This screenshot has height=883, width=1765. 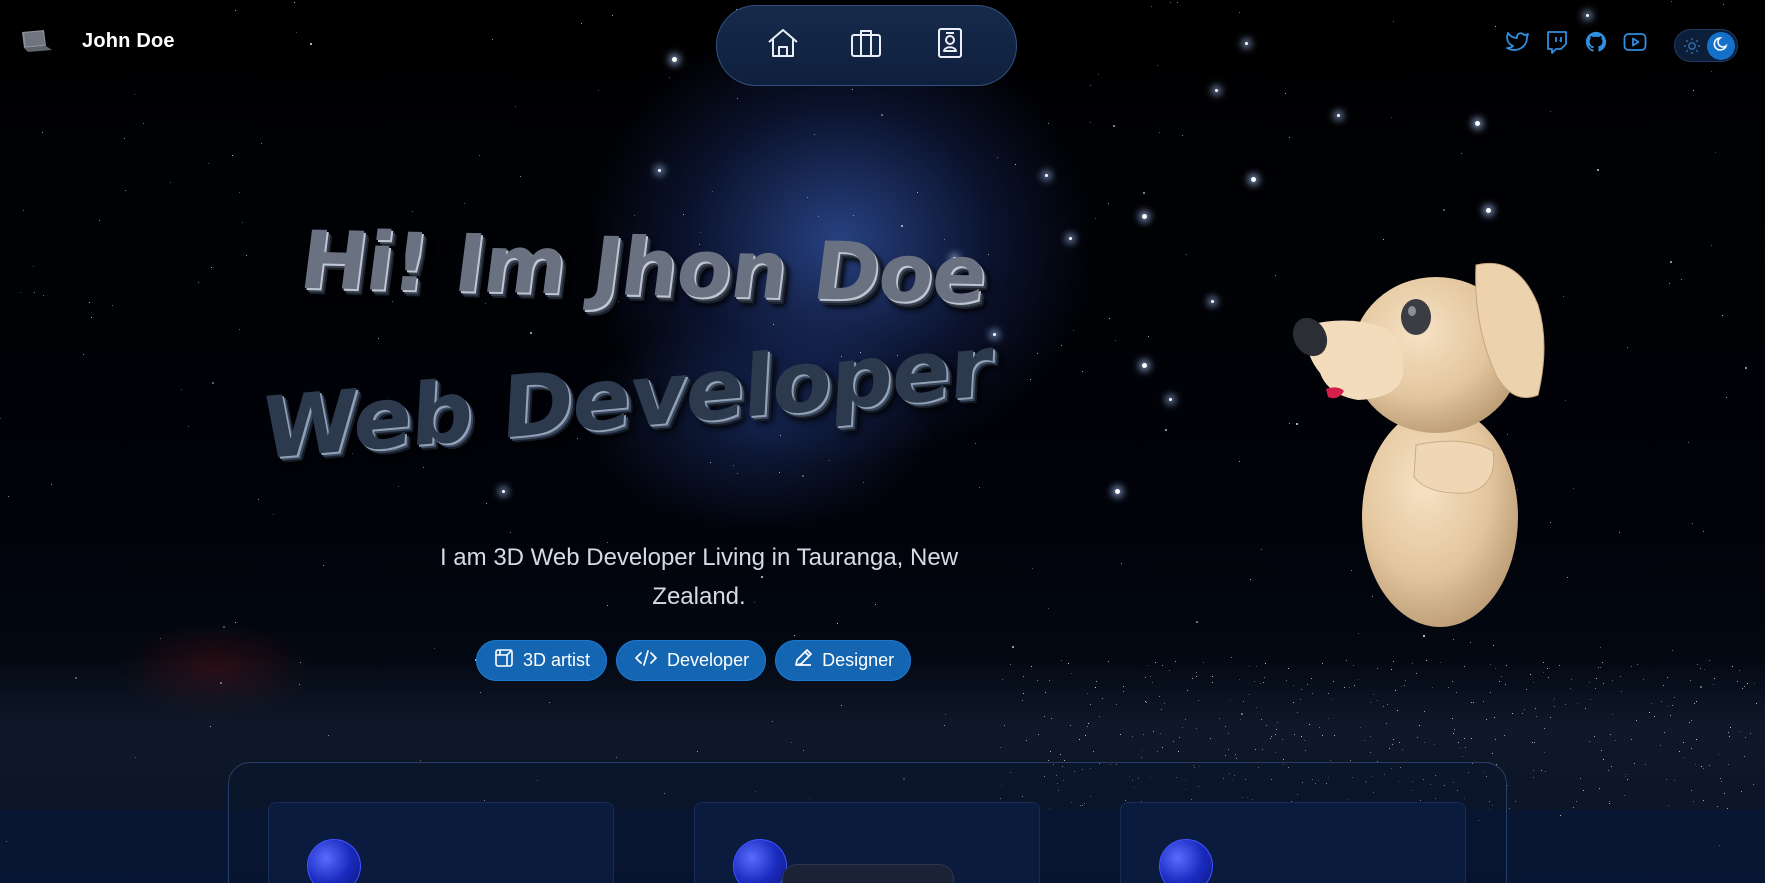 I want to click on brand: John Doe, so click(x=96, y=41).